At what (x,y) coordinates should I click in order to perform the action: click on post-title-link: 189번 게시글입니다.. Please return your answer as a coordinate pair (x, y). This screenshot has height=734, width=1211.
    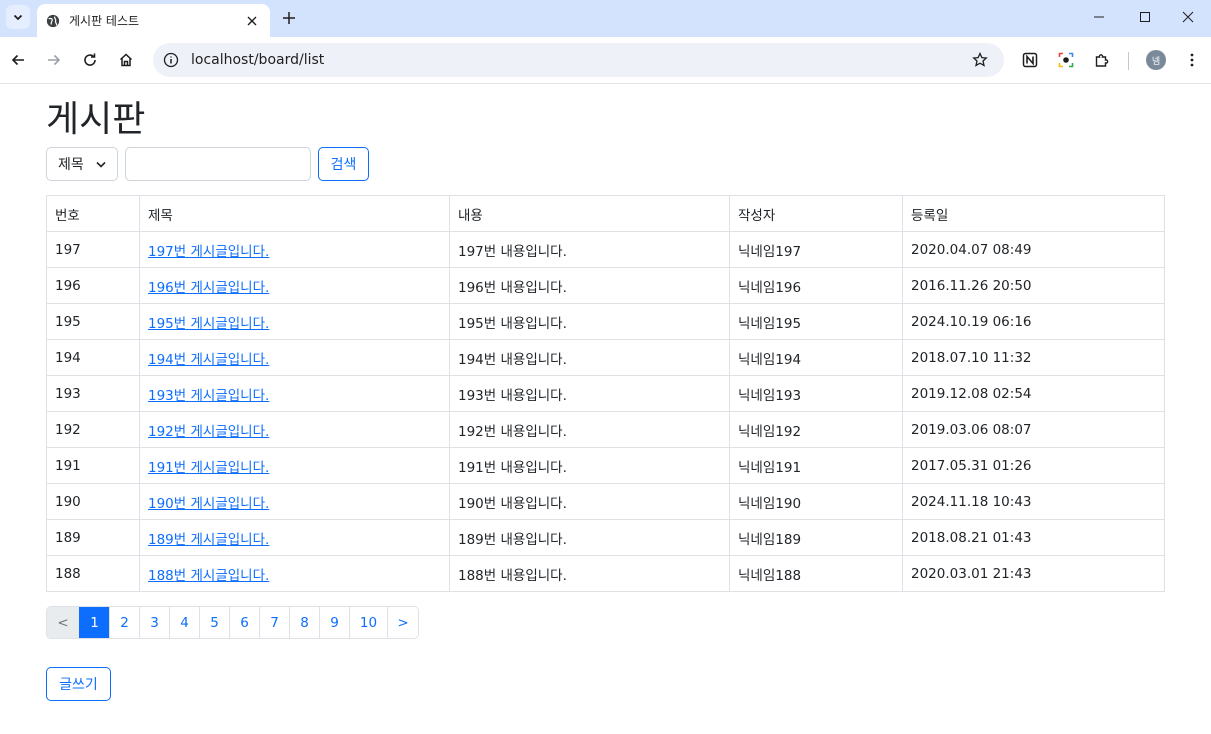
    Looking at the image, I should click on (208, 540).